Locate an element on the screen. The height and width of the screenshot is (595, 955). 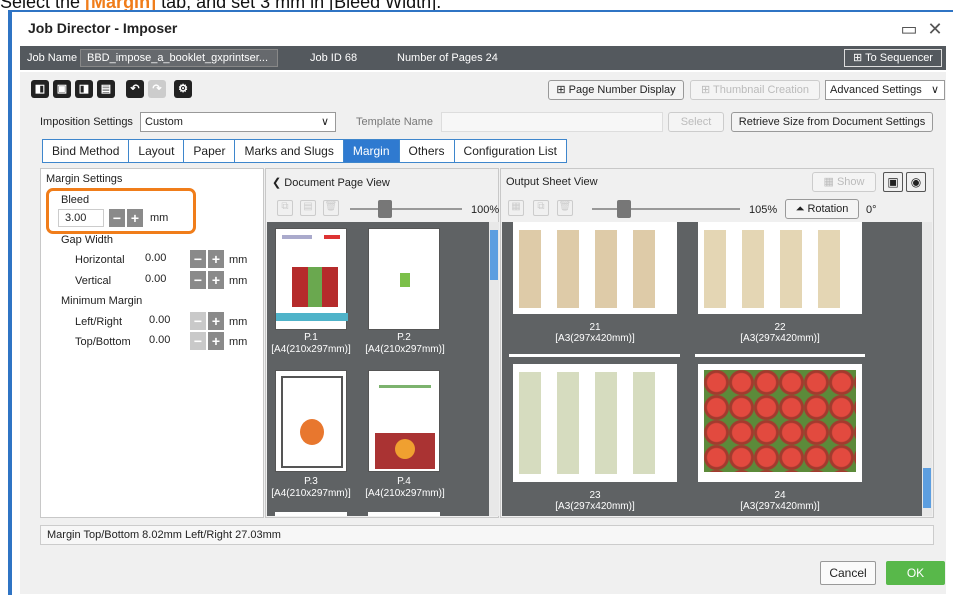
show-button: ▦ Show is located at coordinates (844, 182).